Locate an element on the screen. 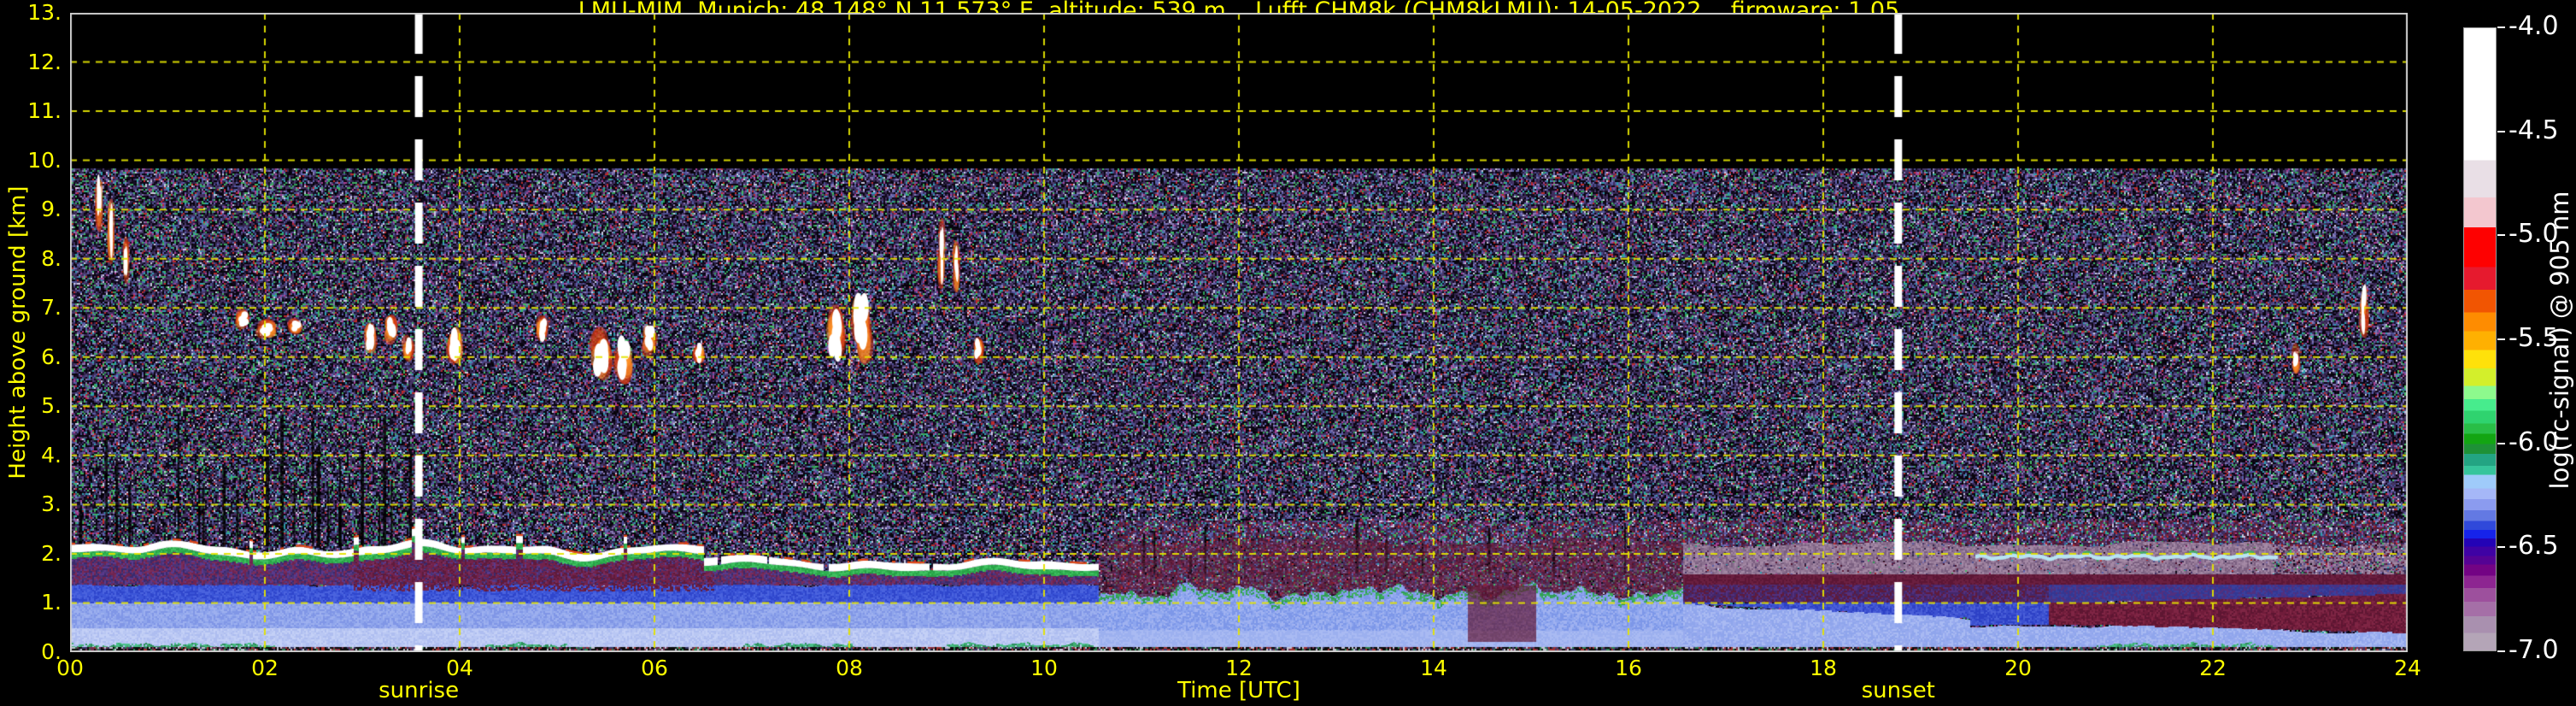  y-tick-label: 13. is located at coordinates (44, 12).